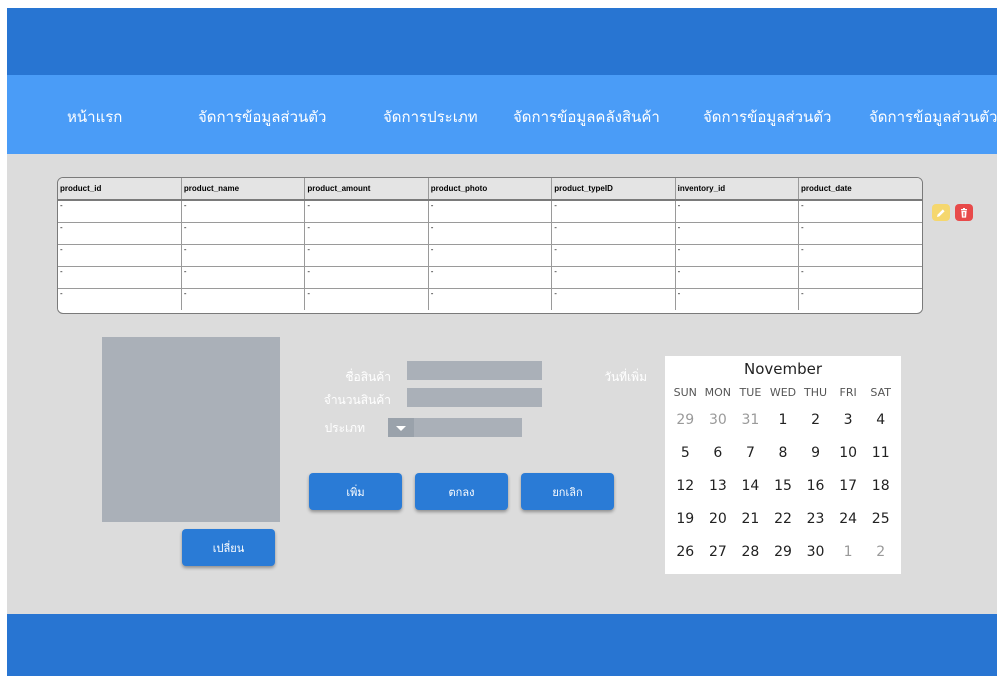 This screenshot has width=1004, height=677. Describe the element at coordinates (750, 519) in the screenshot. I see `calendar-day: 21` at that location.